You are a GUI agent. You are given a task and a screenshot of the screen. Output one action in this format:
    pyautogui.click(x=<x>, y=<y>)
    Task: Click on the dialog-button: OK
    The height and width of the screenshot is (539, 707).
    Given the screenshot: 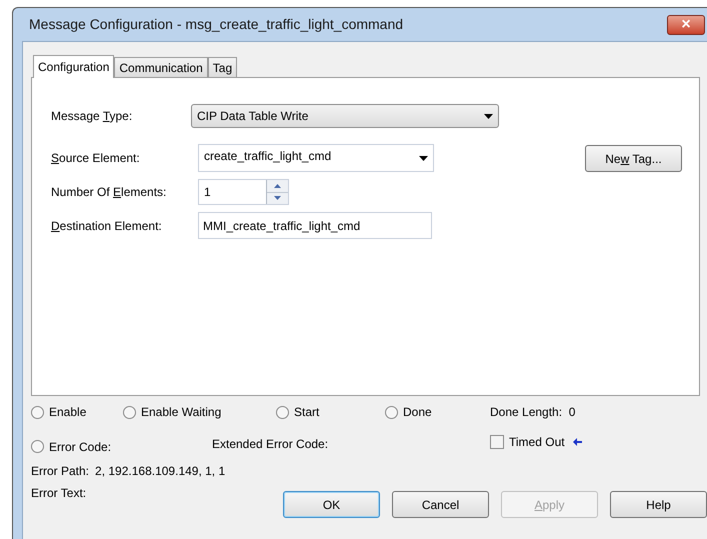 What is the action you would take?
    pyautogui.click(x=331, y=504)
    